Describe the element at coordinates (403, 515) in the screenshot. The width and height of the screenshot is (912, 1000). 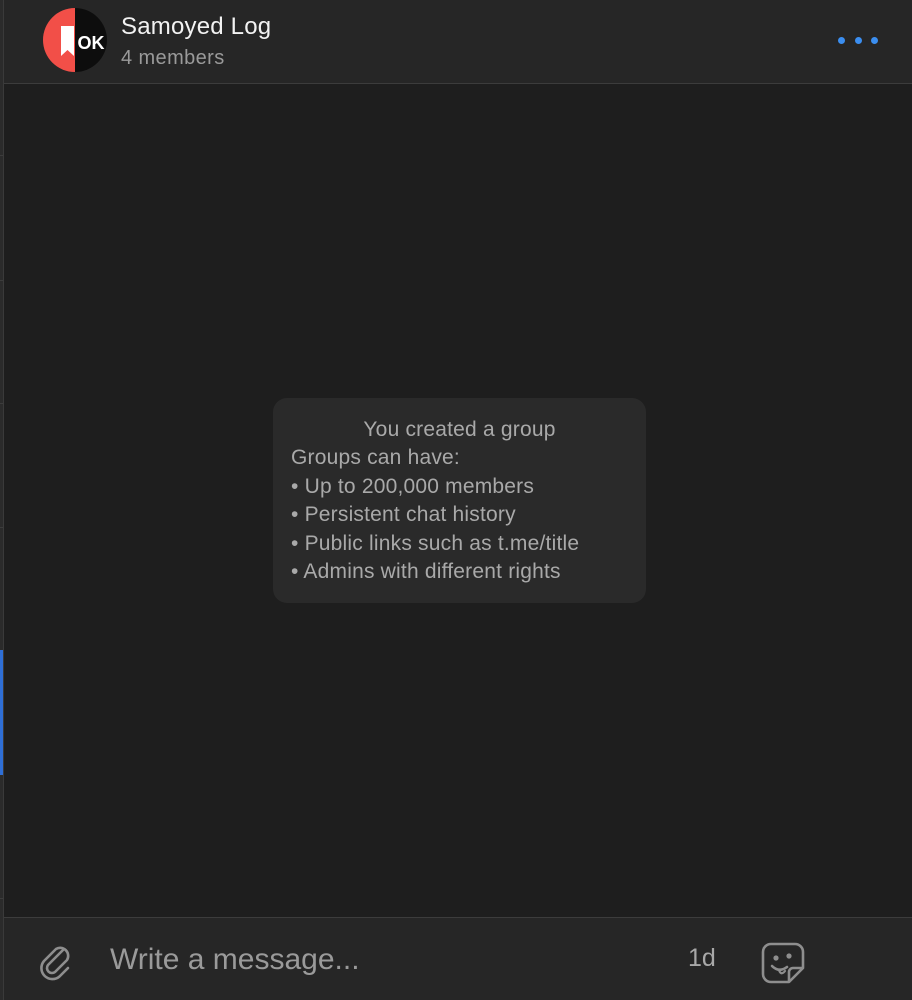
I see `service-message-line: • Persistent chat history` at that location.